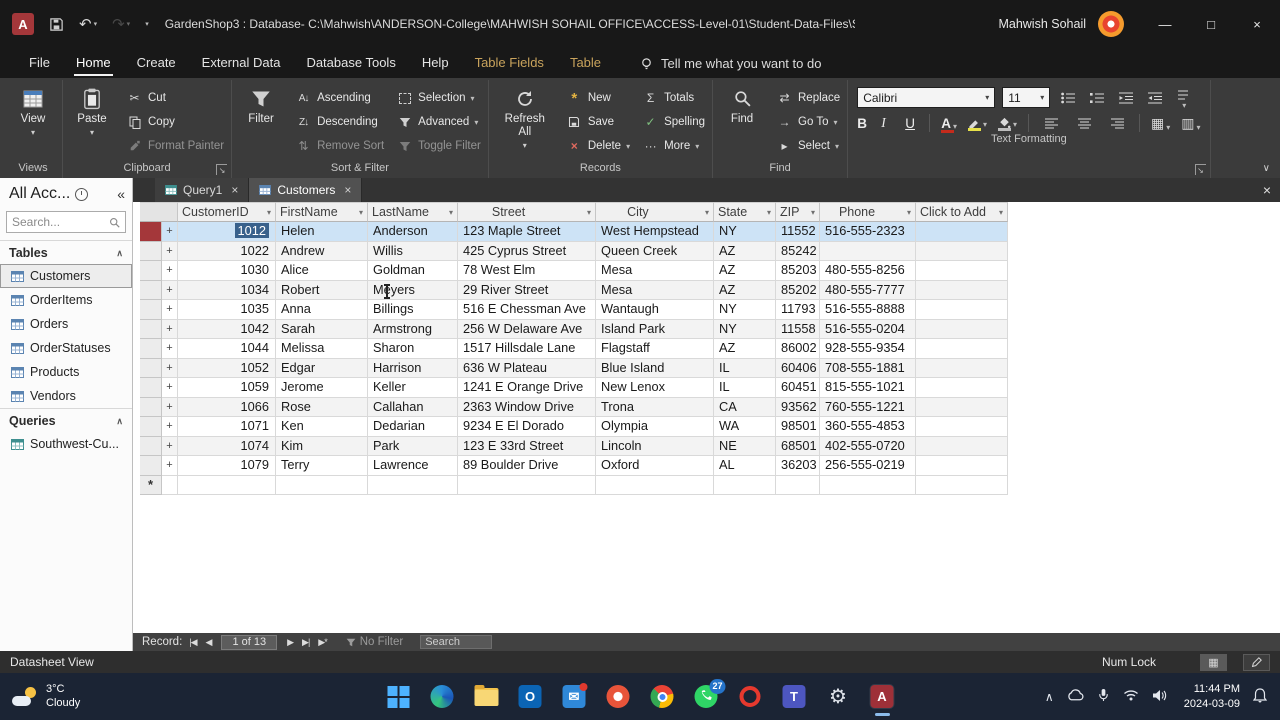 The height and width of the screenshot is (720, 1280). What do you see at coordinates (435, 63) in the screenshot?
I see `ribbon-tab-help: Help` at bounding box center [435, 63].